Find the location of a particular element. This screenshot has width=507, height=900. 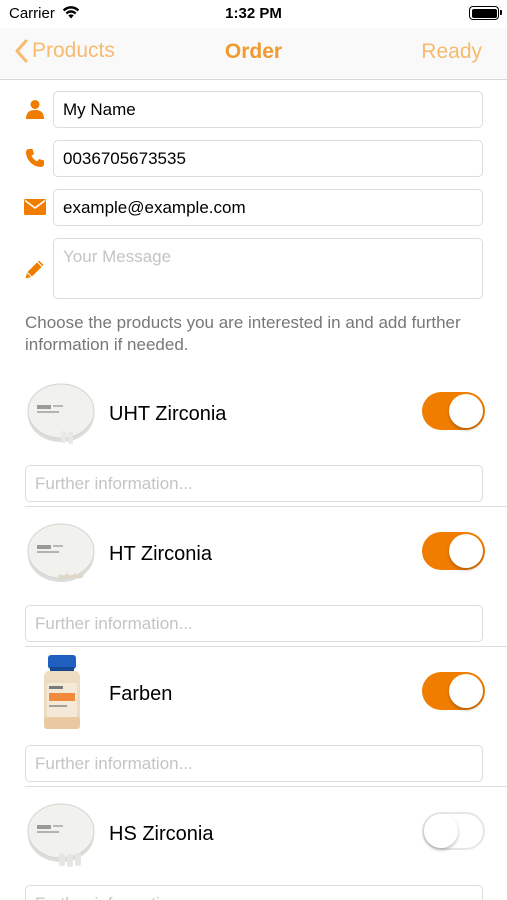

person-icon is located at coordinates (35, 109).